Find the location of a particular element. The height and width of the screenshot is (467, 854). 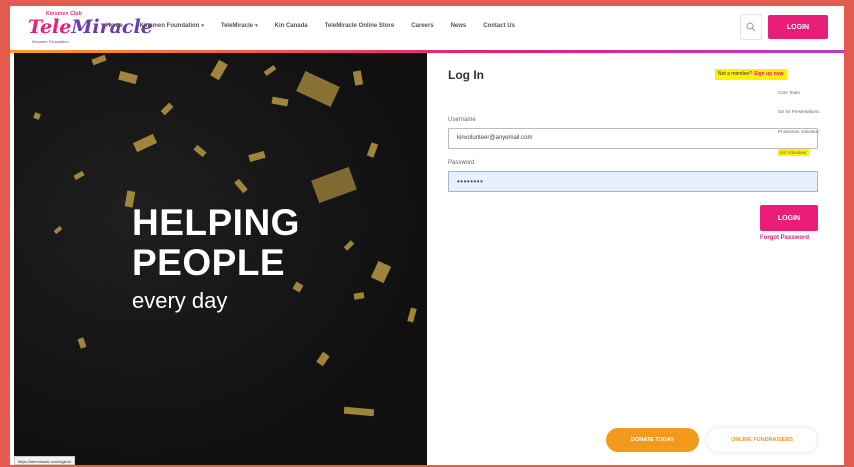

username-label: Username is located at coordinates (462, 120).